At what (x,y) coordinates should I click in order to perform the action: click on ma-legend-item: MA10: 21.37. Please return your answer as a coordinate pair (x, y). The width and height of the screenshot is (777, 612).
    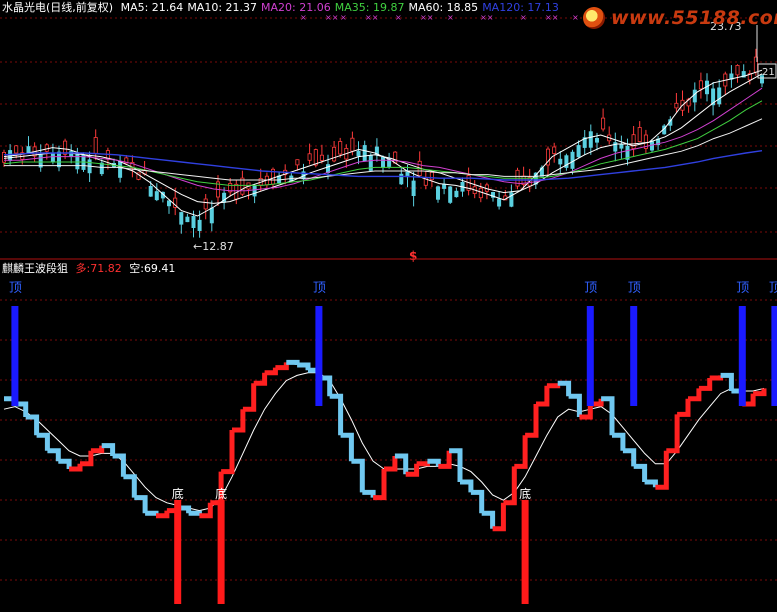
    Looking at the image, I should click on (222, 7).